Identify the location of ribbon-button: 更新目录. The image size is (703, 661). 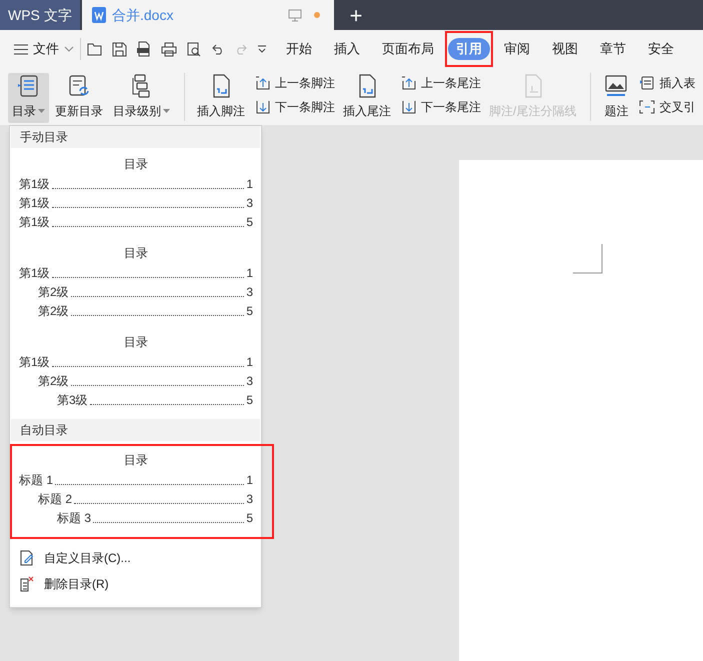
(79, 98).